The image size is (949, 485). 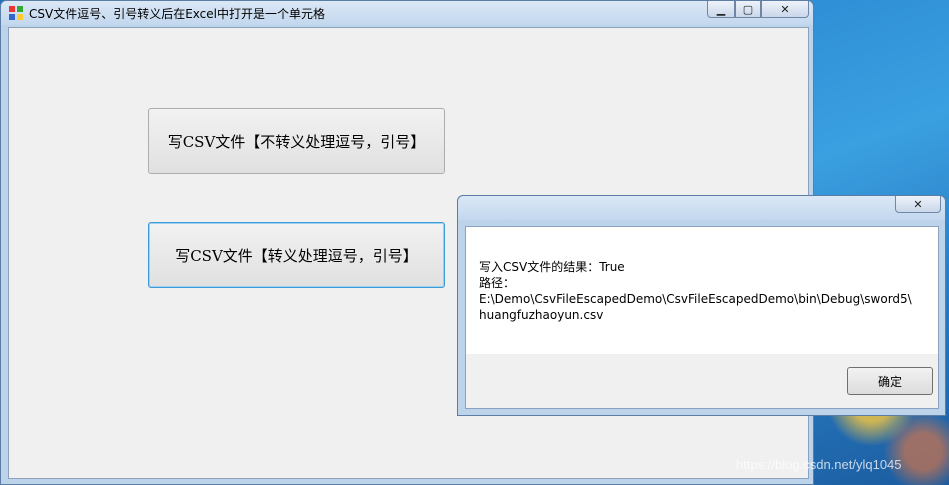 I want to click on message-line: 写入CSV文件的结果：True, so click(x=552, y=267).